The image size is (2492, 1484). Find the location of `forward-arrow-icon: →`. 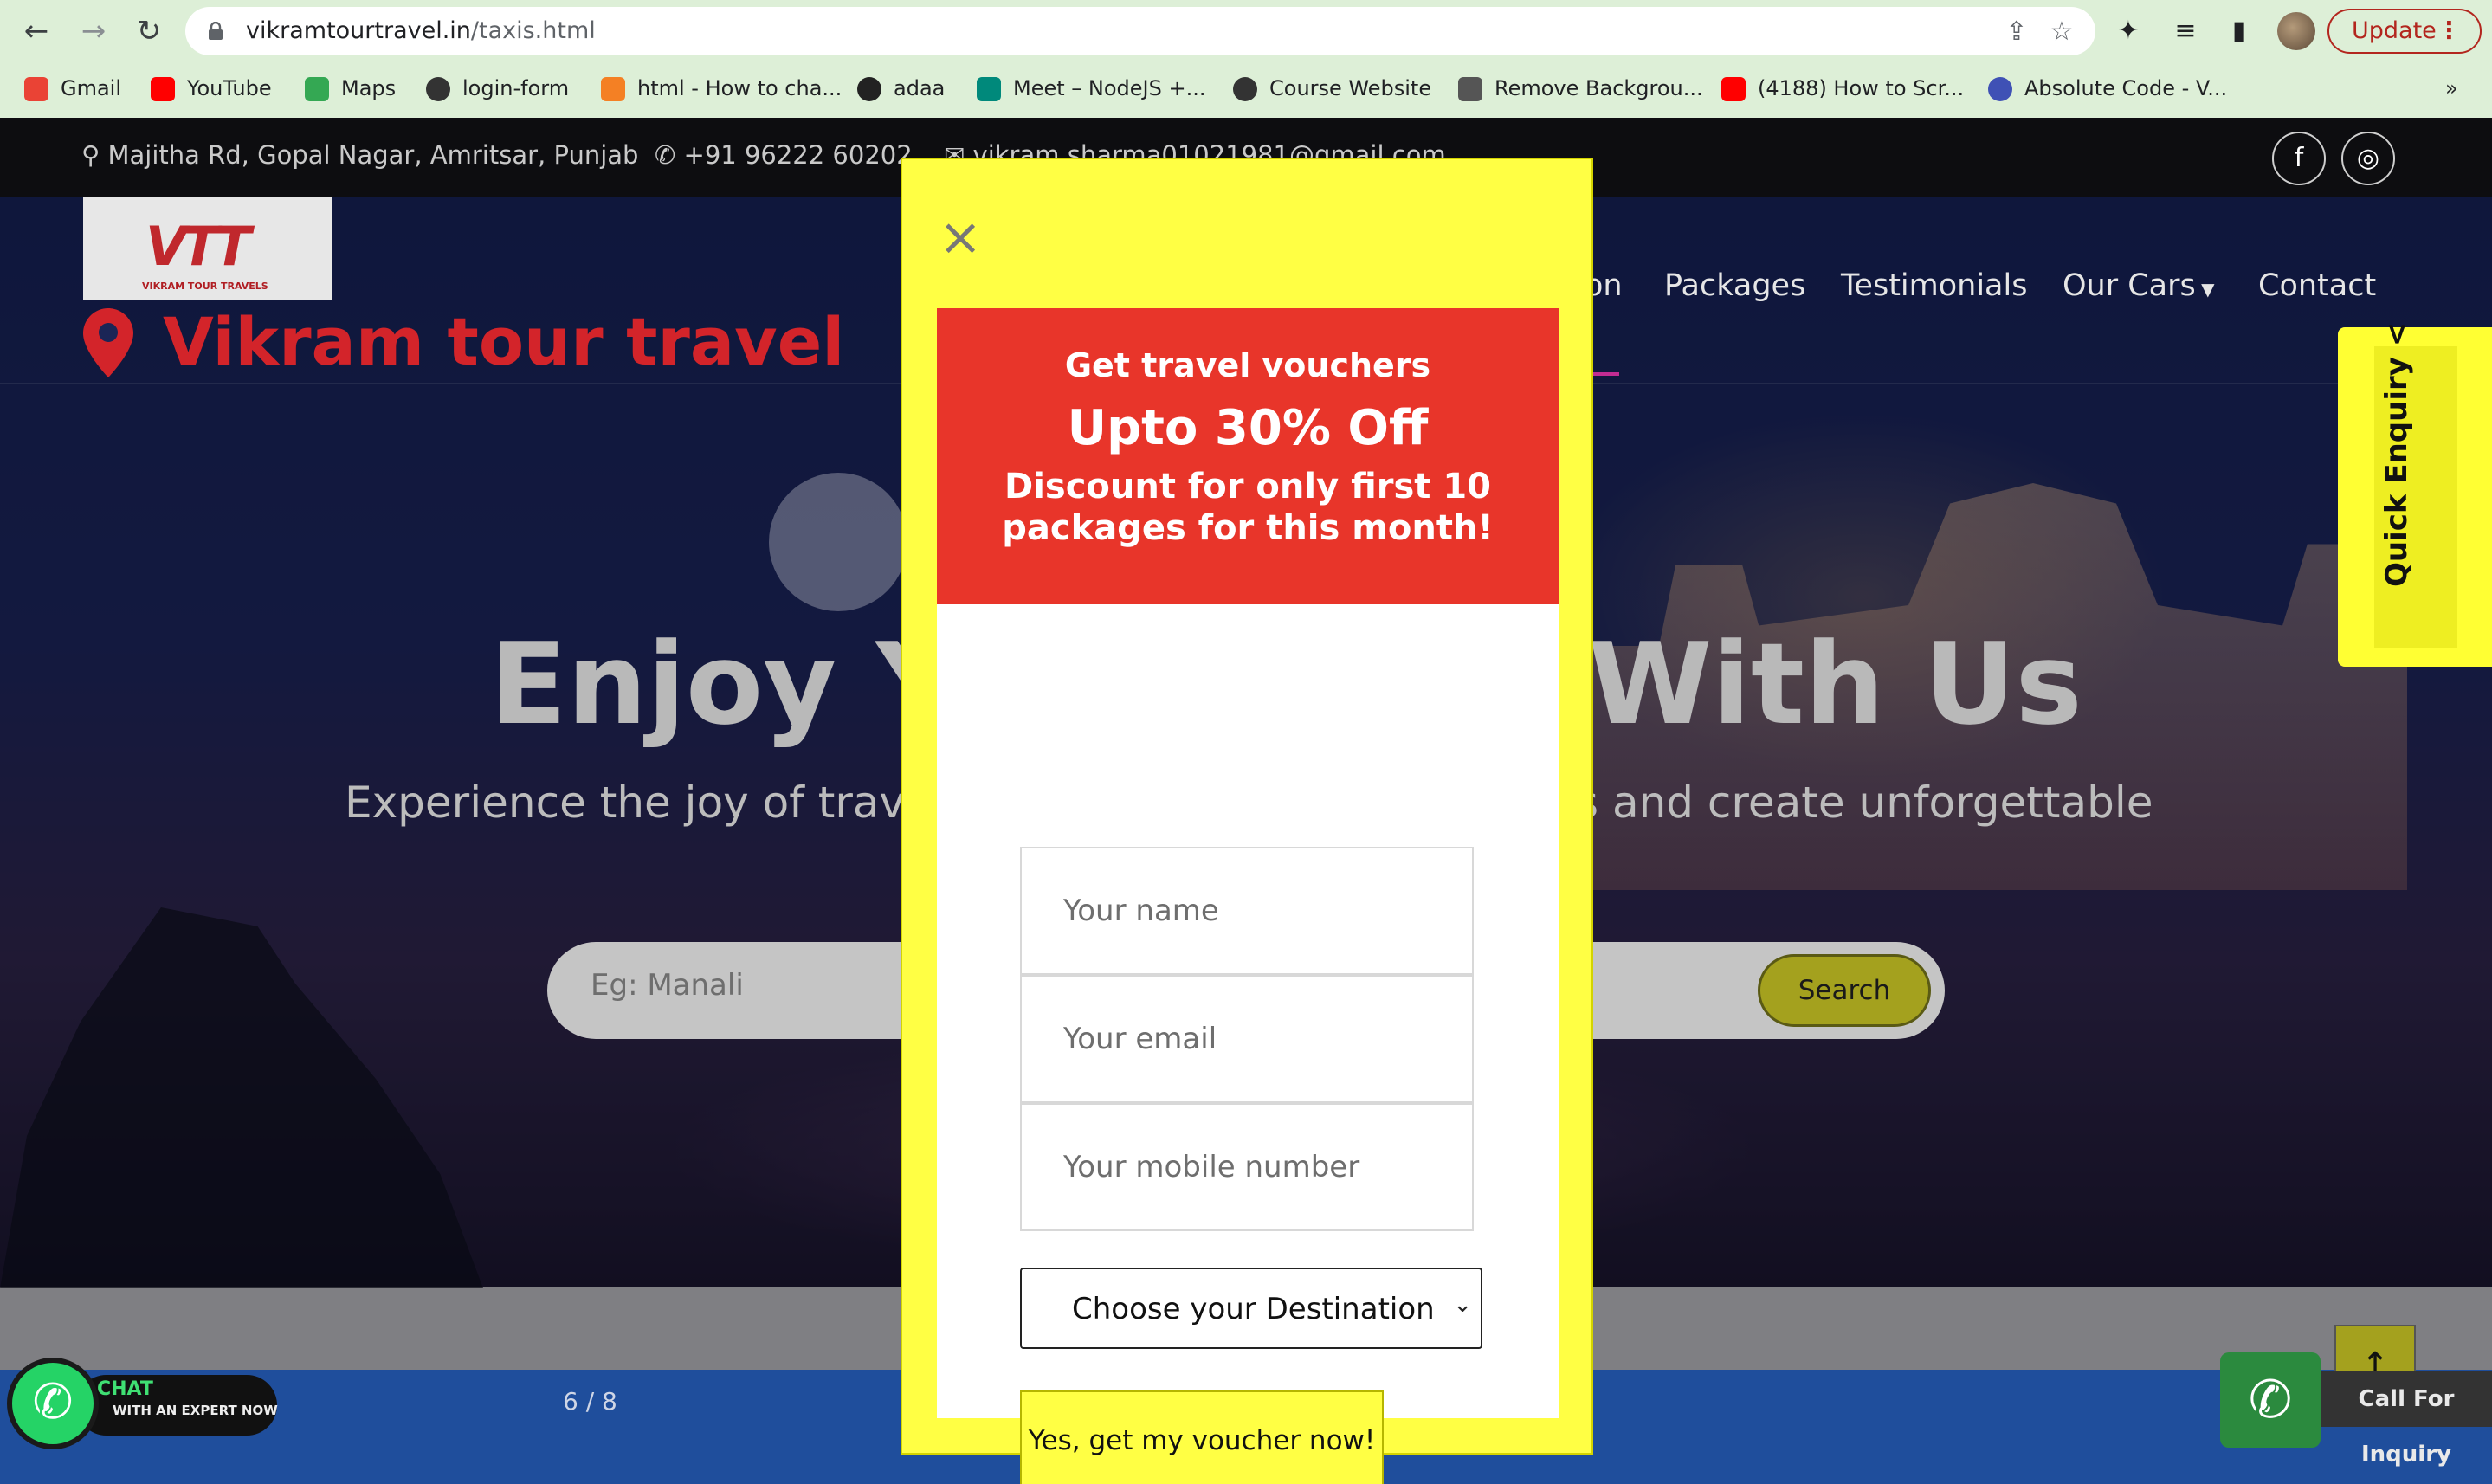

forward-arrow-icon: → is located at coordinates (93, 31).